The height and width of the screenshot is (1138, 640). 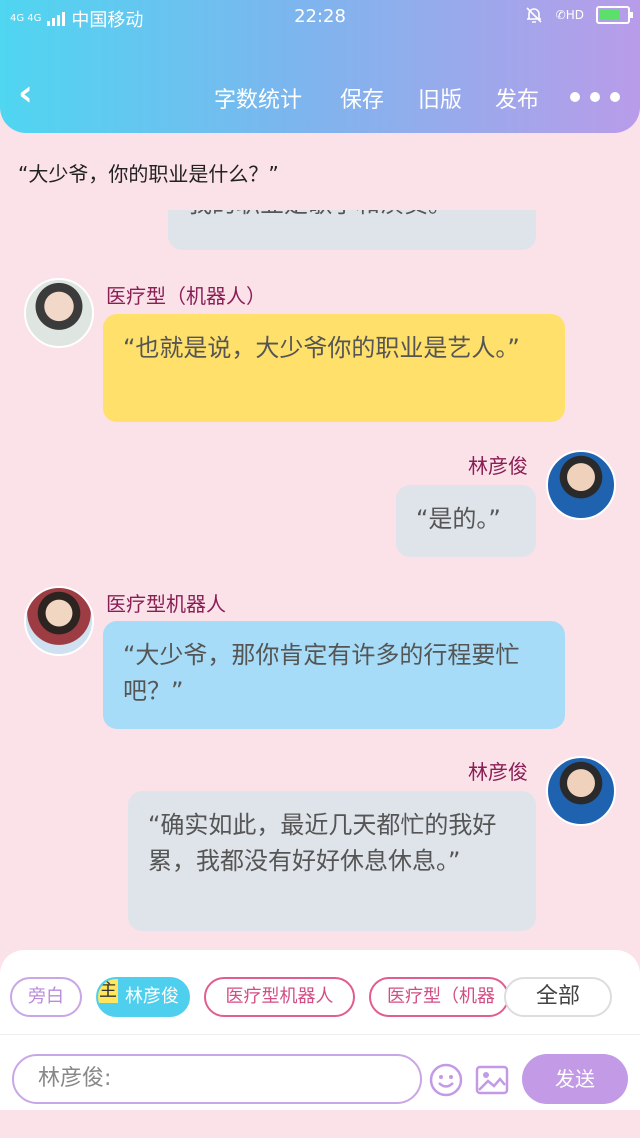 I want to click on bottom-strip, so click(x=320, y=1124).